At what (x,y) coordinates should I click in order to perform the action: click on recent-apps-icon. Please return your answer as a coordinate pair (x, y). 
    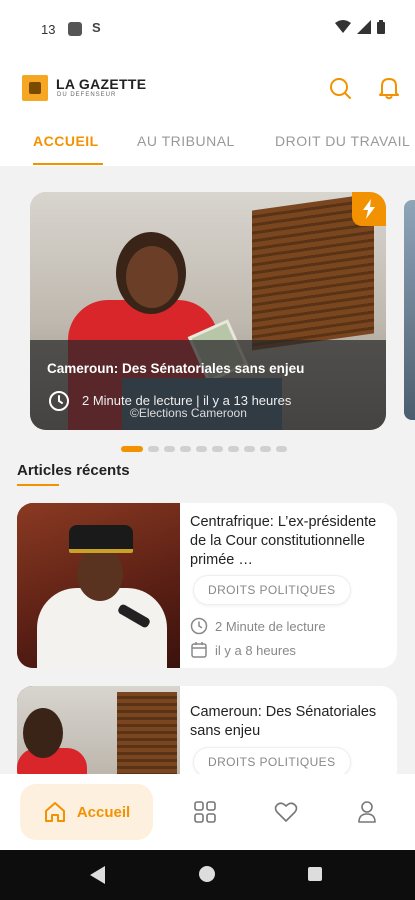
    Looking at the image, I should click on (315, 874).